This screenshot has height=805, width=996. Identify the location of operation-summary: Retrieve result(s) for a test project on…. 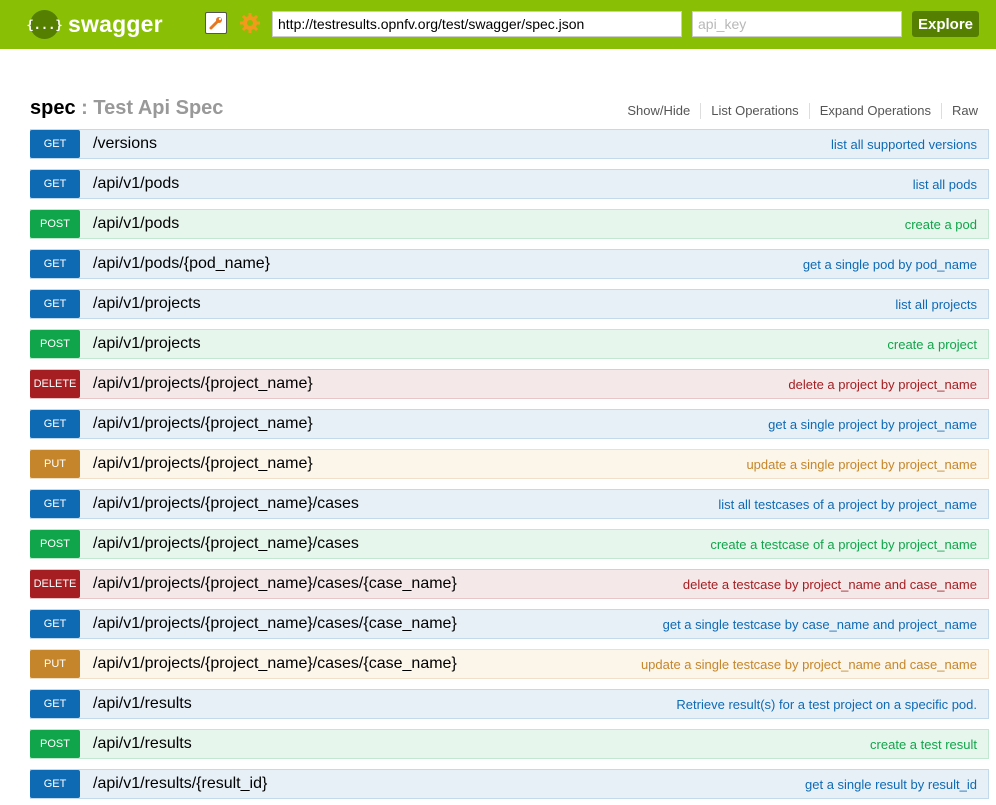
(826, 704).